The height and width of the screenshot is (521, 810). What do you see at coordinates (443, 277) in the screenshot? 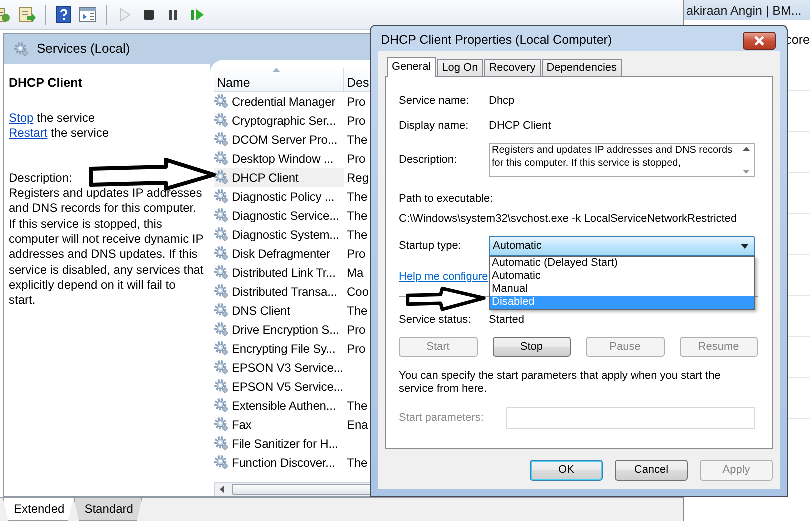
I see `help-link: Help me configure` at bounding box center [443, 277].